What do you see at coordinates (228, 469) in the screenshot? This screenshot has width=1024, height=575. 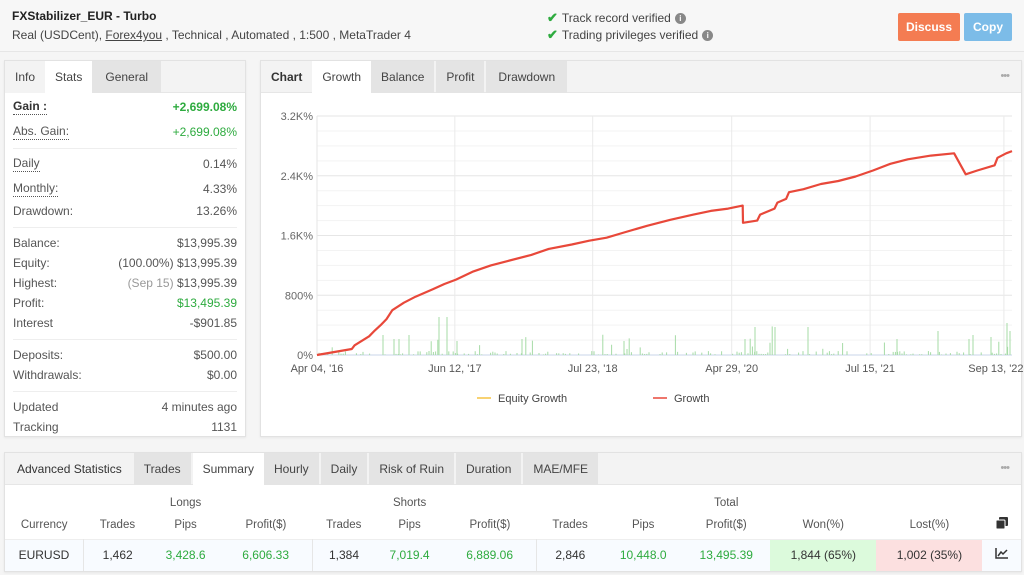 I see `tab-summary: Summary` at bounding box center [228, 469].